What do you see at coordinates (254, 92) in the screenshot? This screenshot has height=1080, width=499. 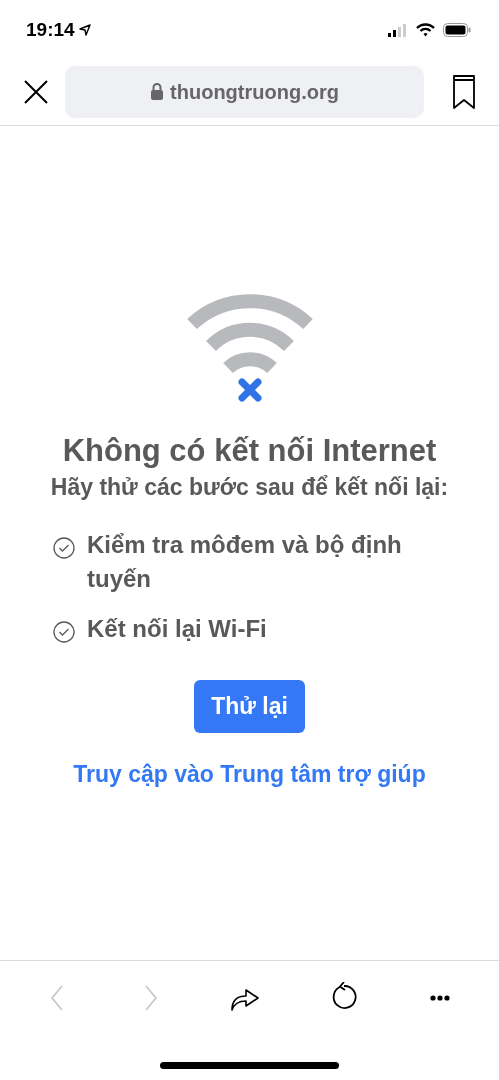 I see `url-text: thuongtruong.org` at bounding box center [254, 92].